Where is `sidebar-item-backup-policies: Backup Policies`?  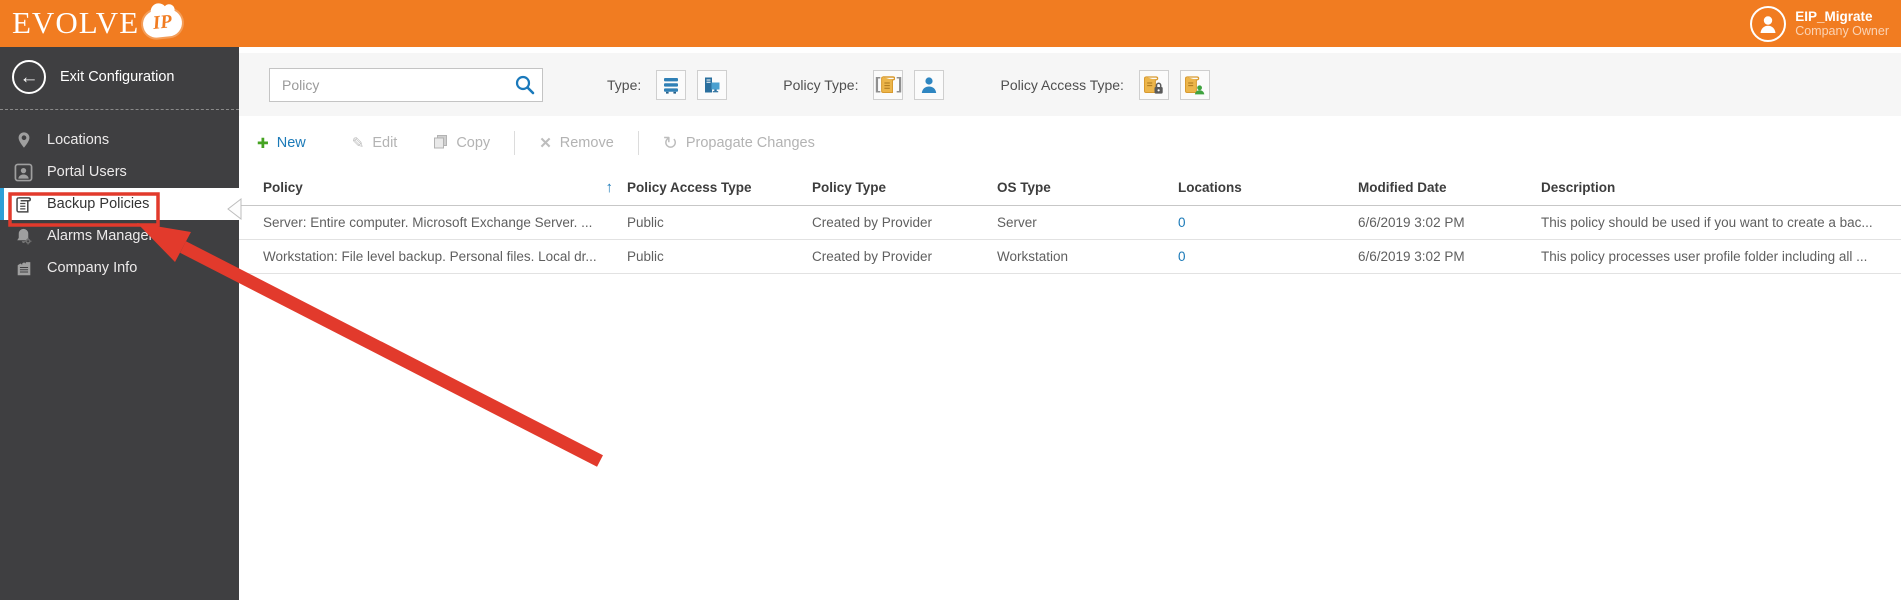
sidebar-item-backup-policies: Backup Policies is located at coordinates (119, 204).